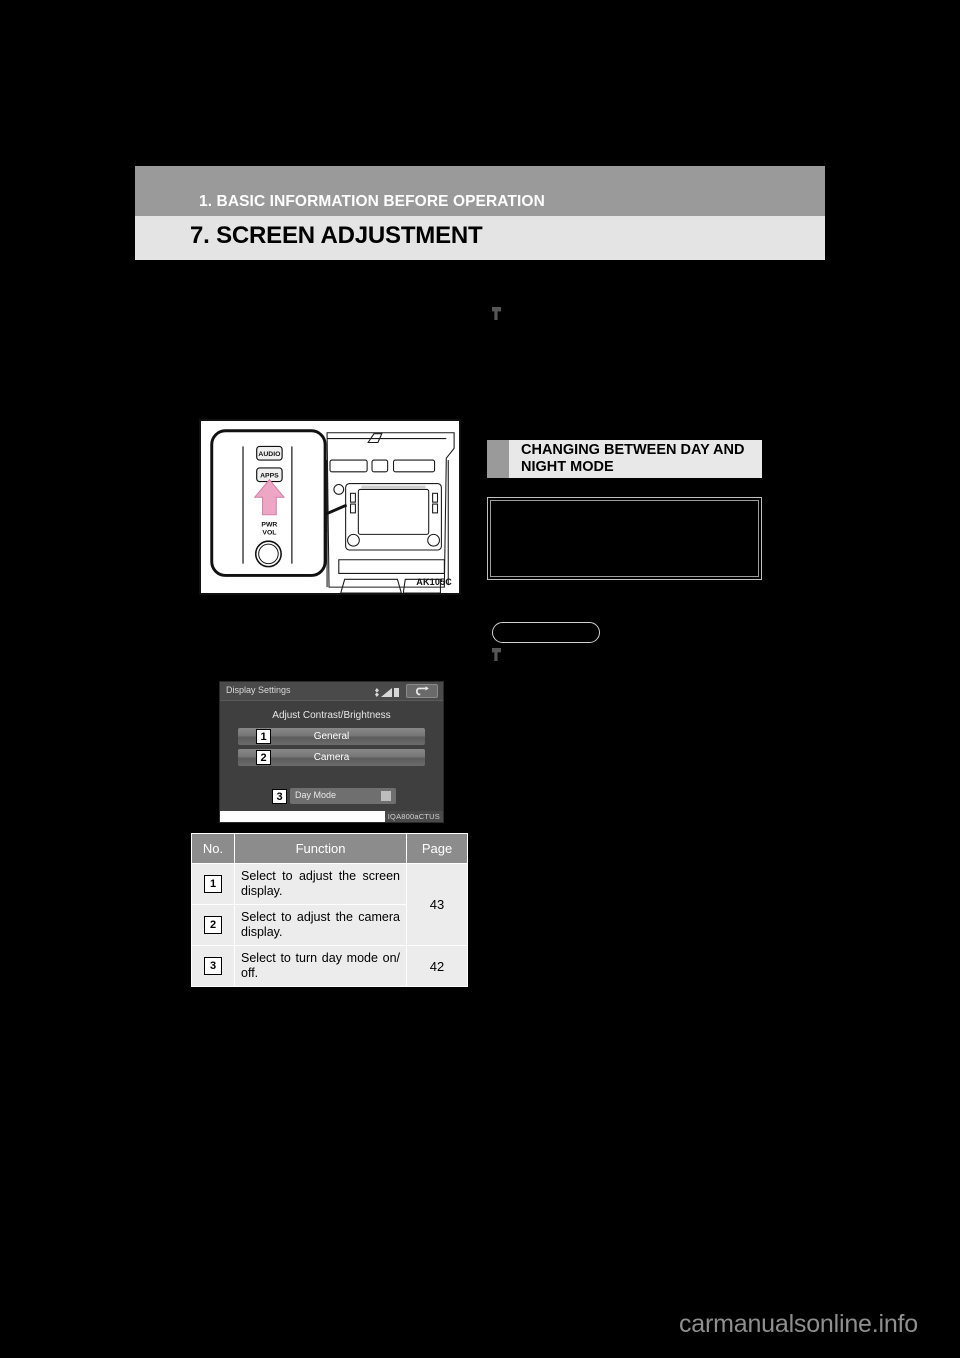 This screenshot has width=960, height=1358. I want to click on camera-button-row: Camera 2, so click(331, 757).